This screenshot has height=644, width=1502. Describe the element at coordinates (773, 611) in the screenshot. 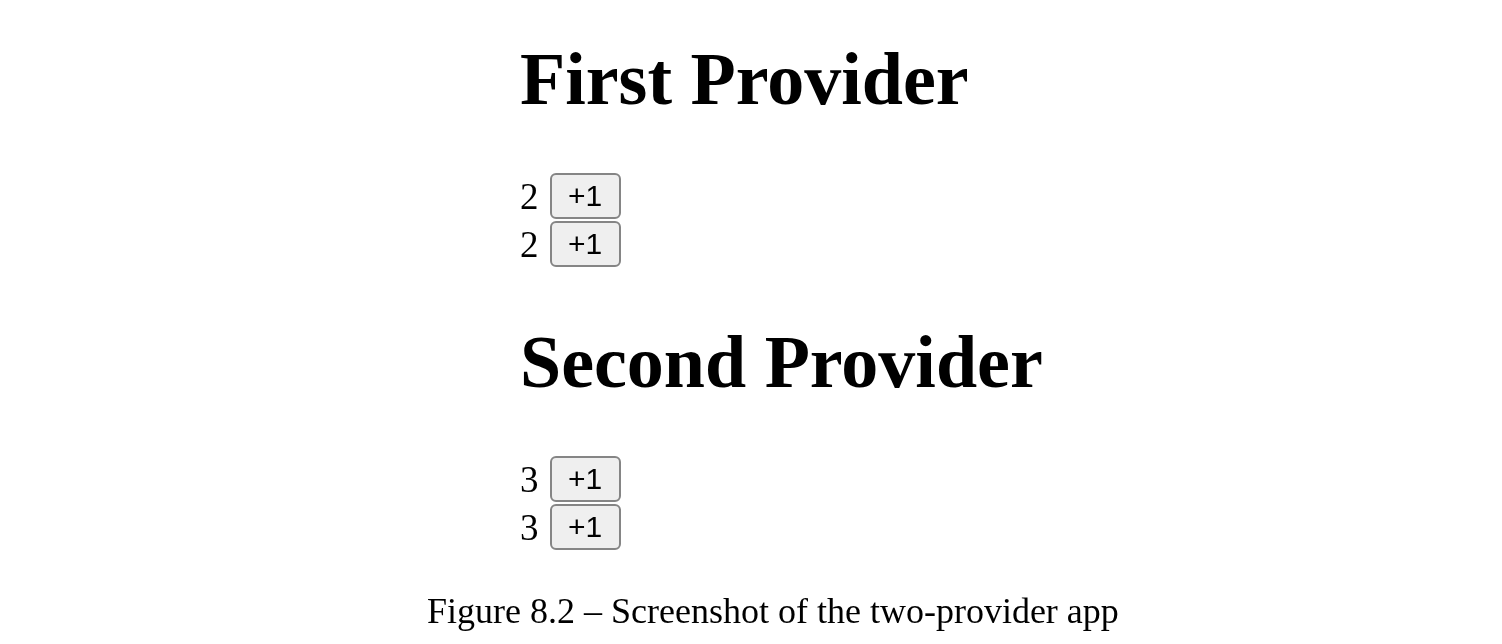

I see `figure-caption: Figure 8.2 – Screenshot of the two-provider app` at that location.